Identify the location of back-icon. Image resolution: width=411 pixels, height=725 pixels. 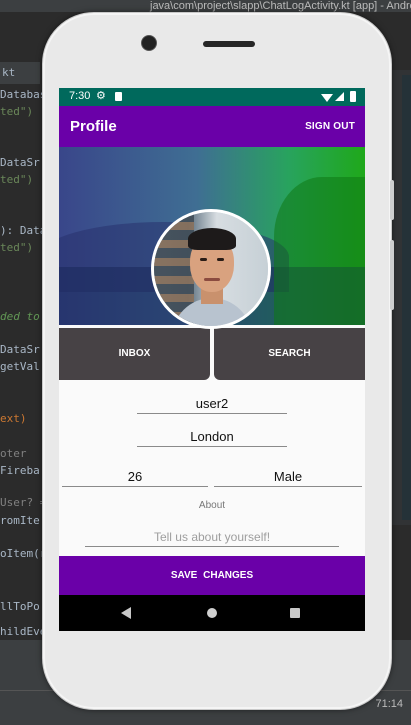
(126, 613).